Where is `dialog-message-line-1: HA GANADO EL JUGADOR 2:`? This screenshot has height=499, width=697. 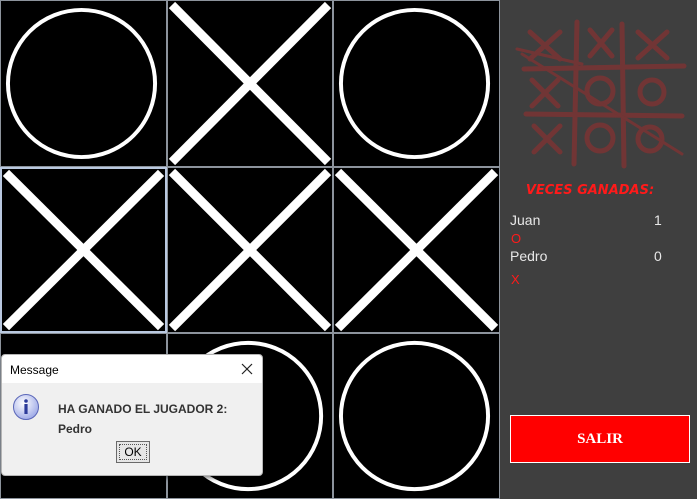 dialog-message-line-1: HA GANADO EL JUGADOR 2: is located at coordinates (143, 409).